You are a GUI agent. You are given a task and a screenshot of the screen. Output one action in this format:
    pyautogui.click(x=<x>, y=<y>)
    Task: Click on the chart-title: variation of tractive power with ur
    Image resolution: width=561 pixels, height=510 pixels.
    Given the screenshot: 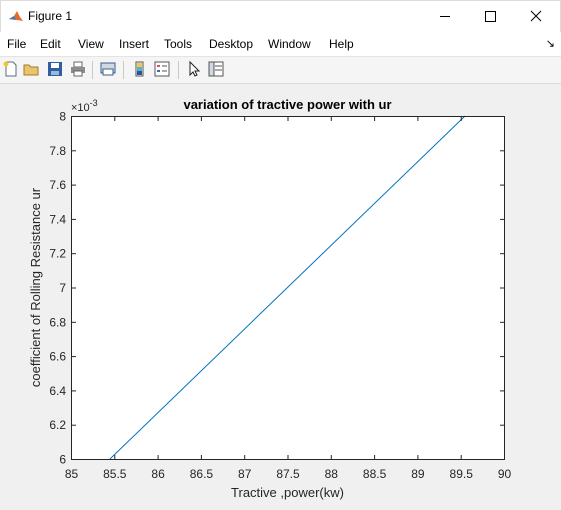 What is the action you would take?
    pyautogui.click(x=287, y=104)
    